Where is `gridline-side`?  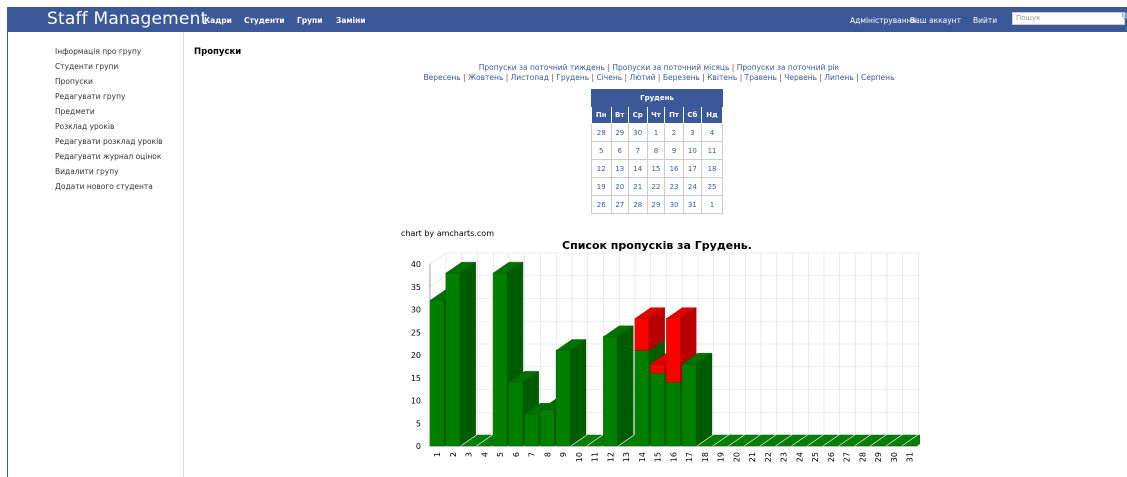 gridline-side is located at coordinates (438, 281).